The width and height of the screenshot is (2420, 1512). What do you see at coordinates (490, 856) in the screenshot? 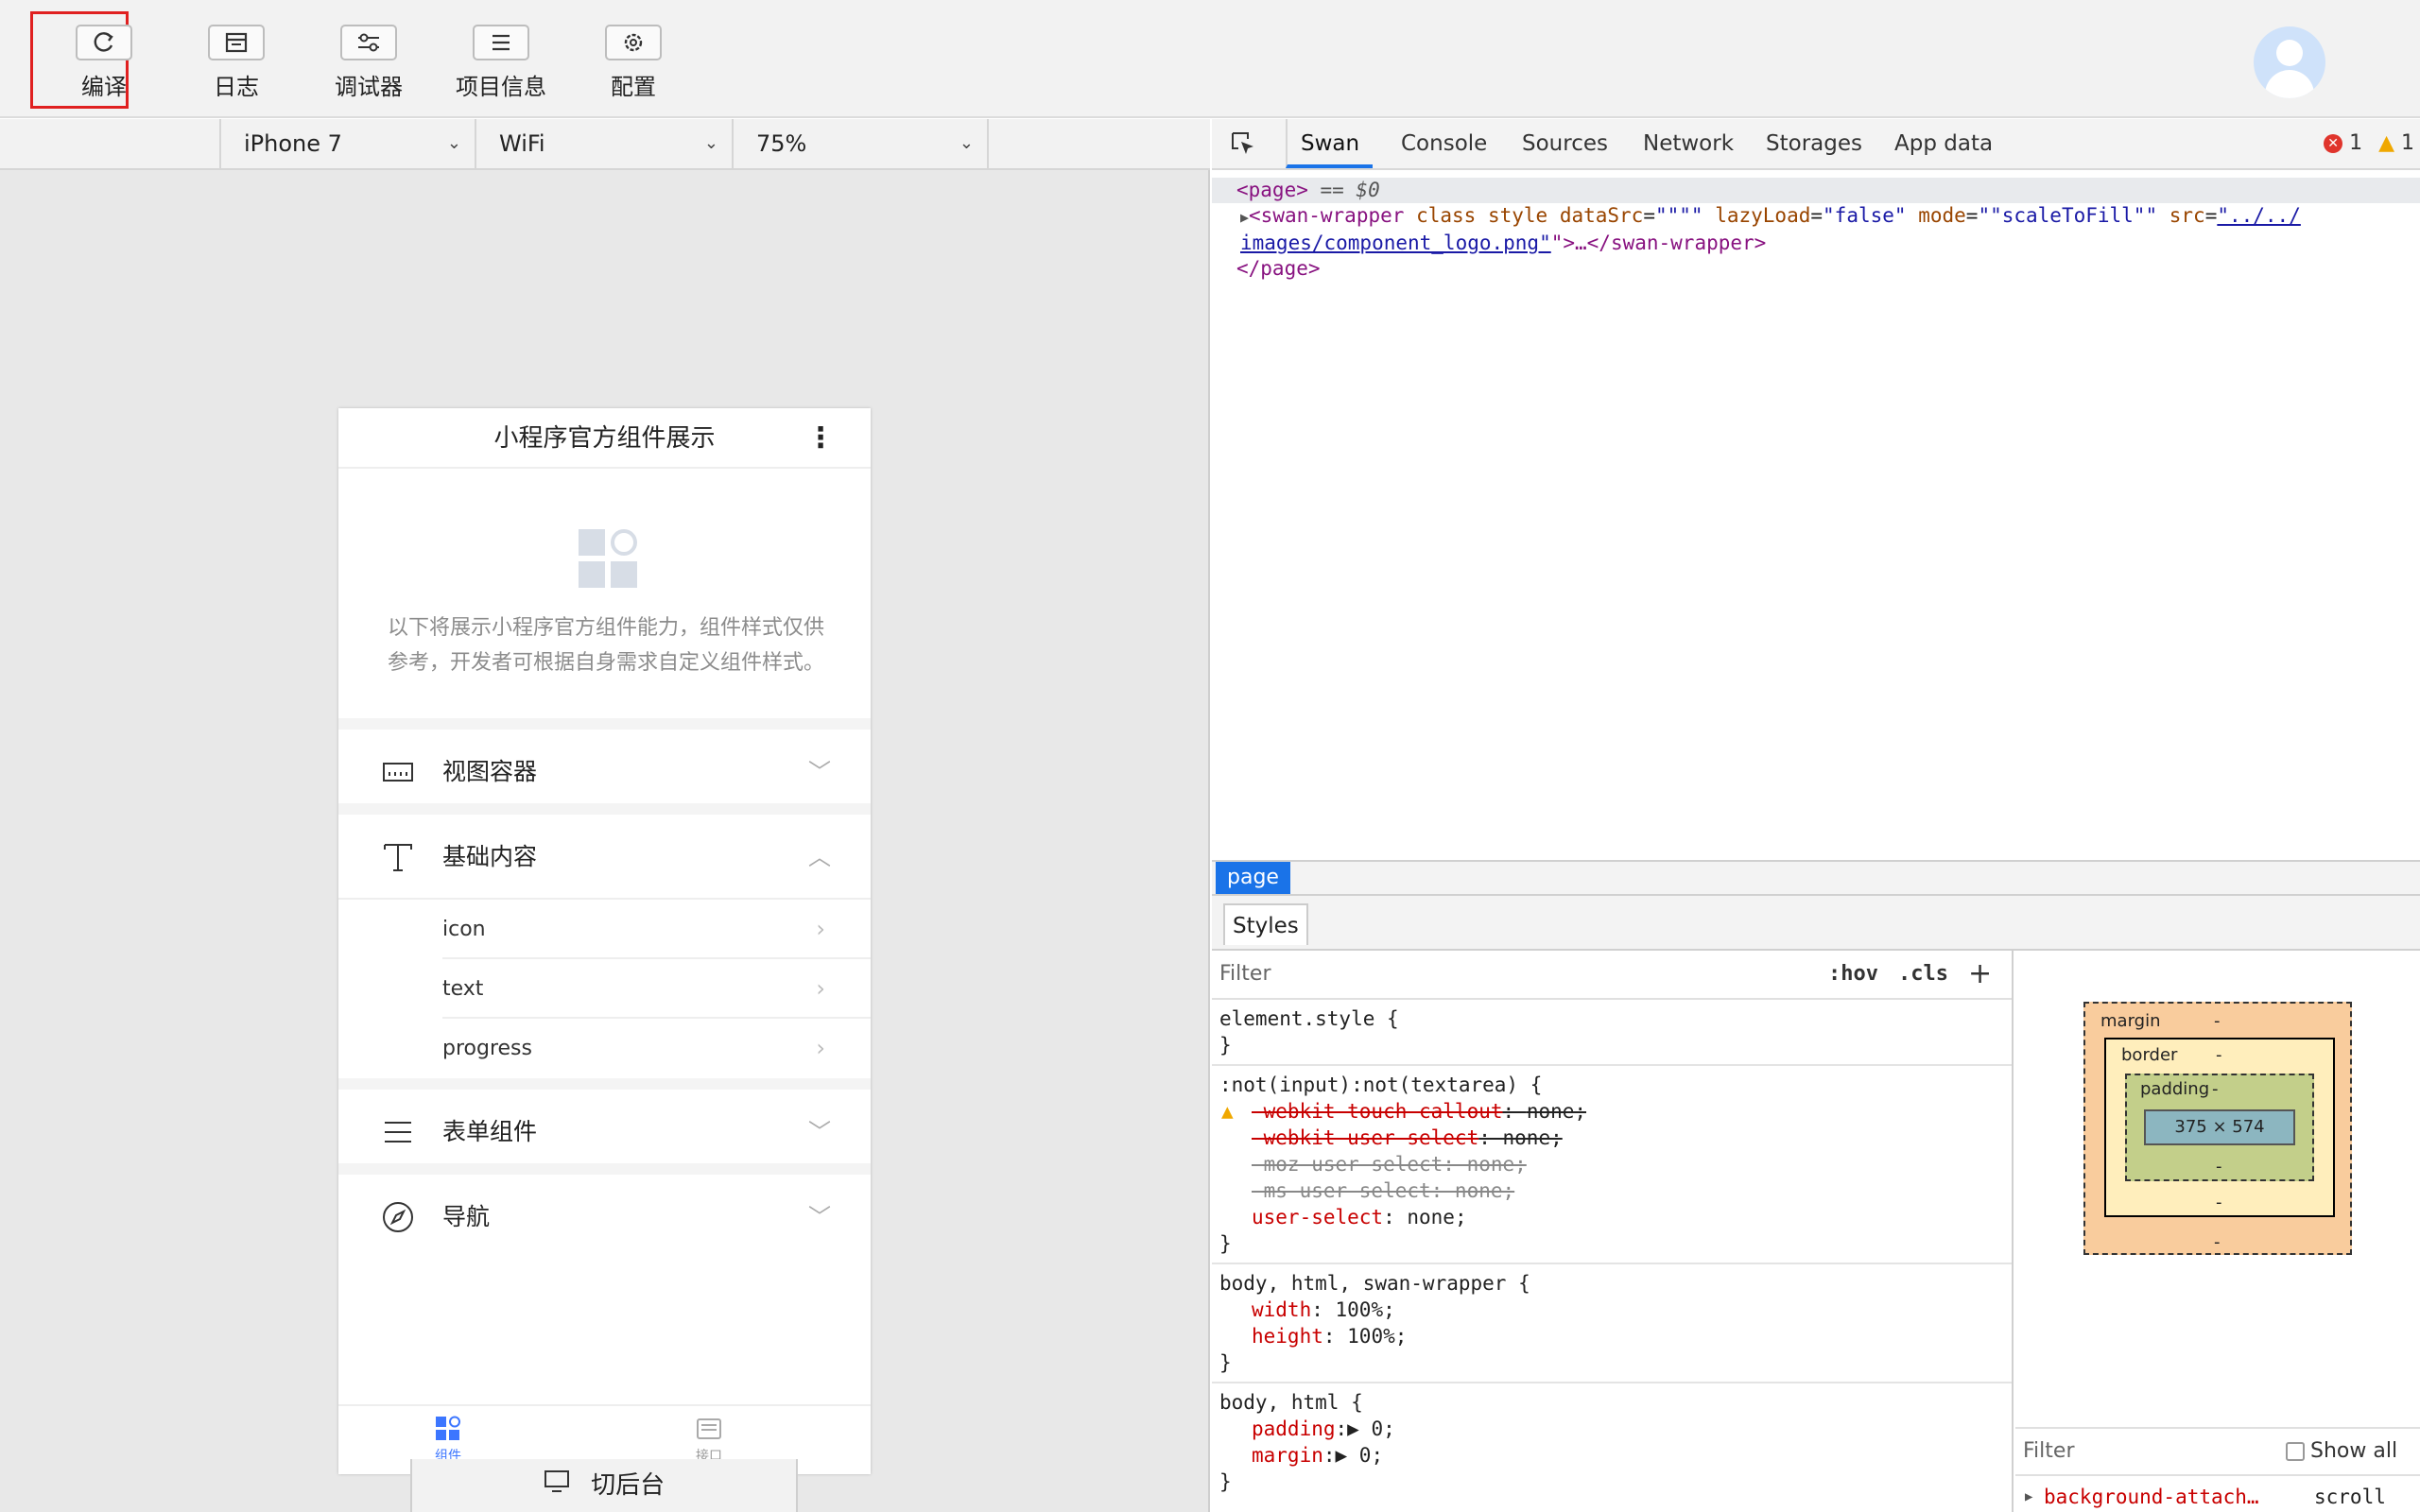
I see `section-title: 基础内容` at bounding box center [490, 856].